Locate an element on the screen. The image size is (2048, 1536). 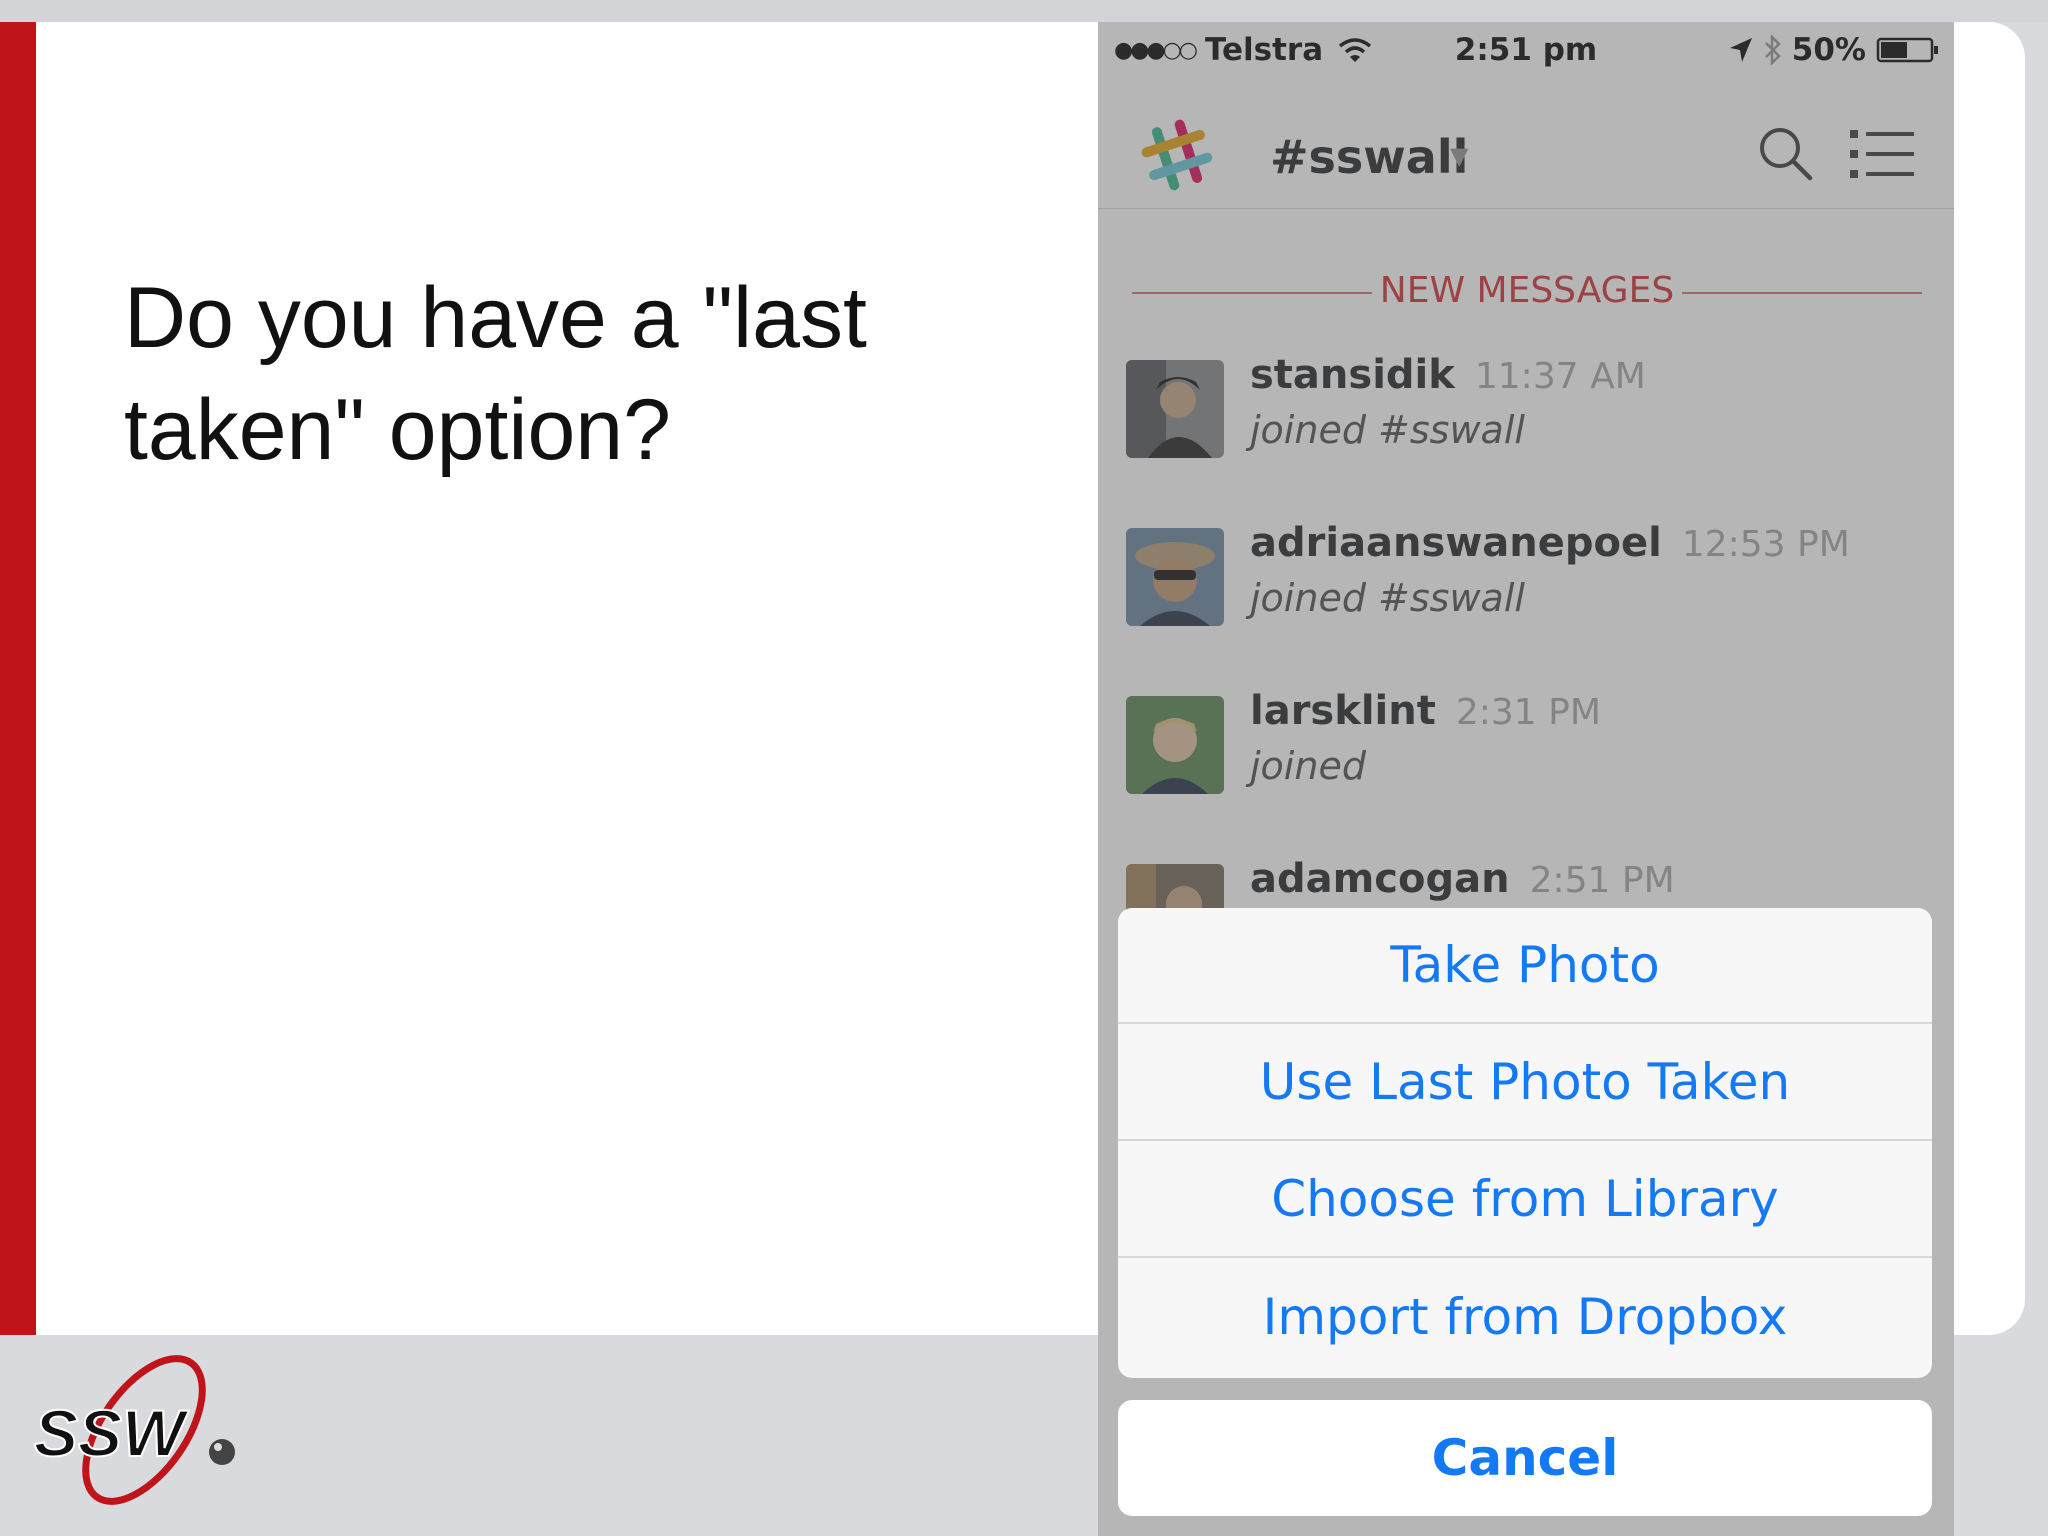
ssw-logo: SSW is located at coordinates (134, 1430).